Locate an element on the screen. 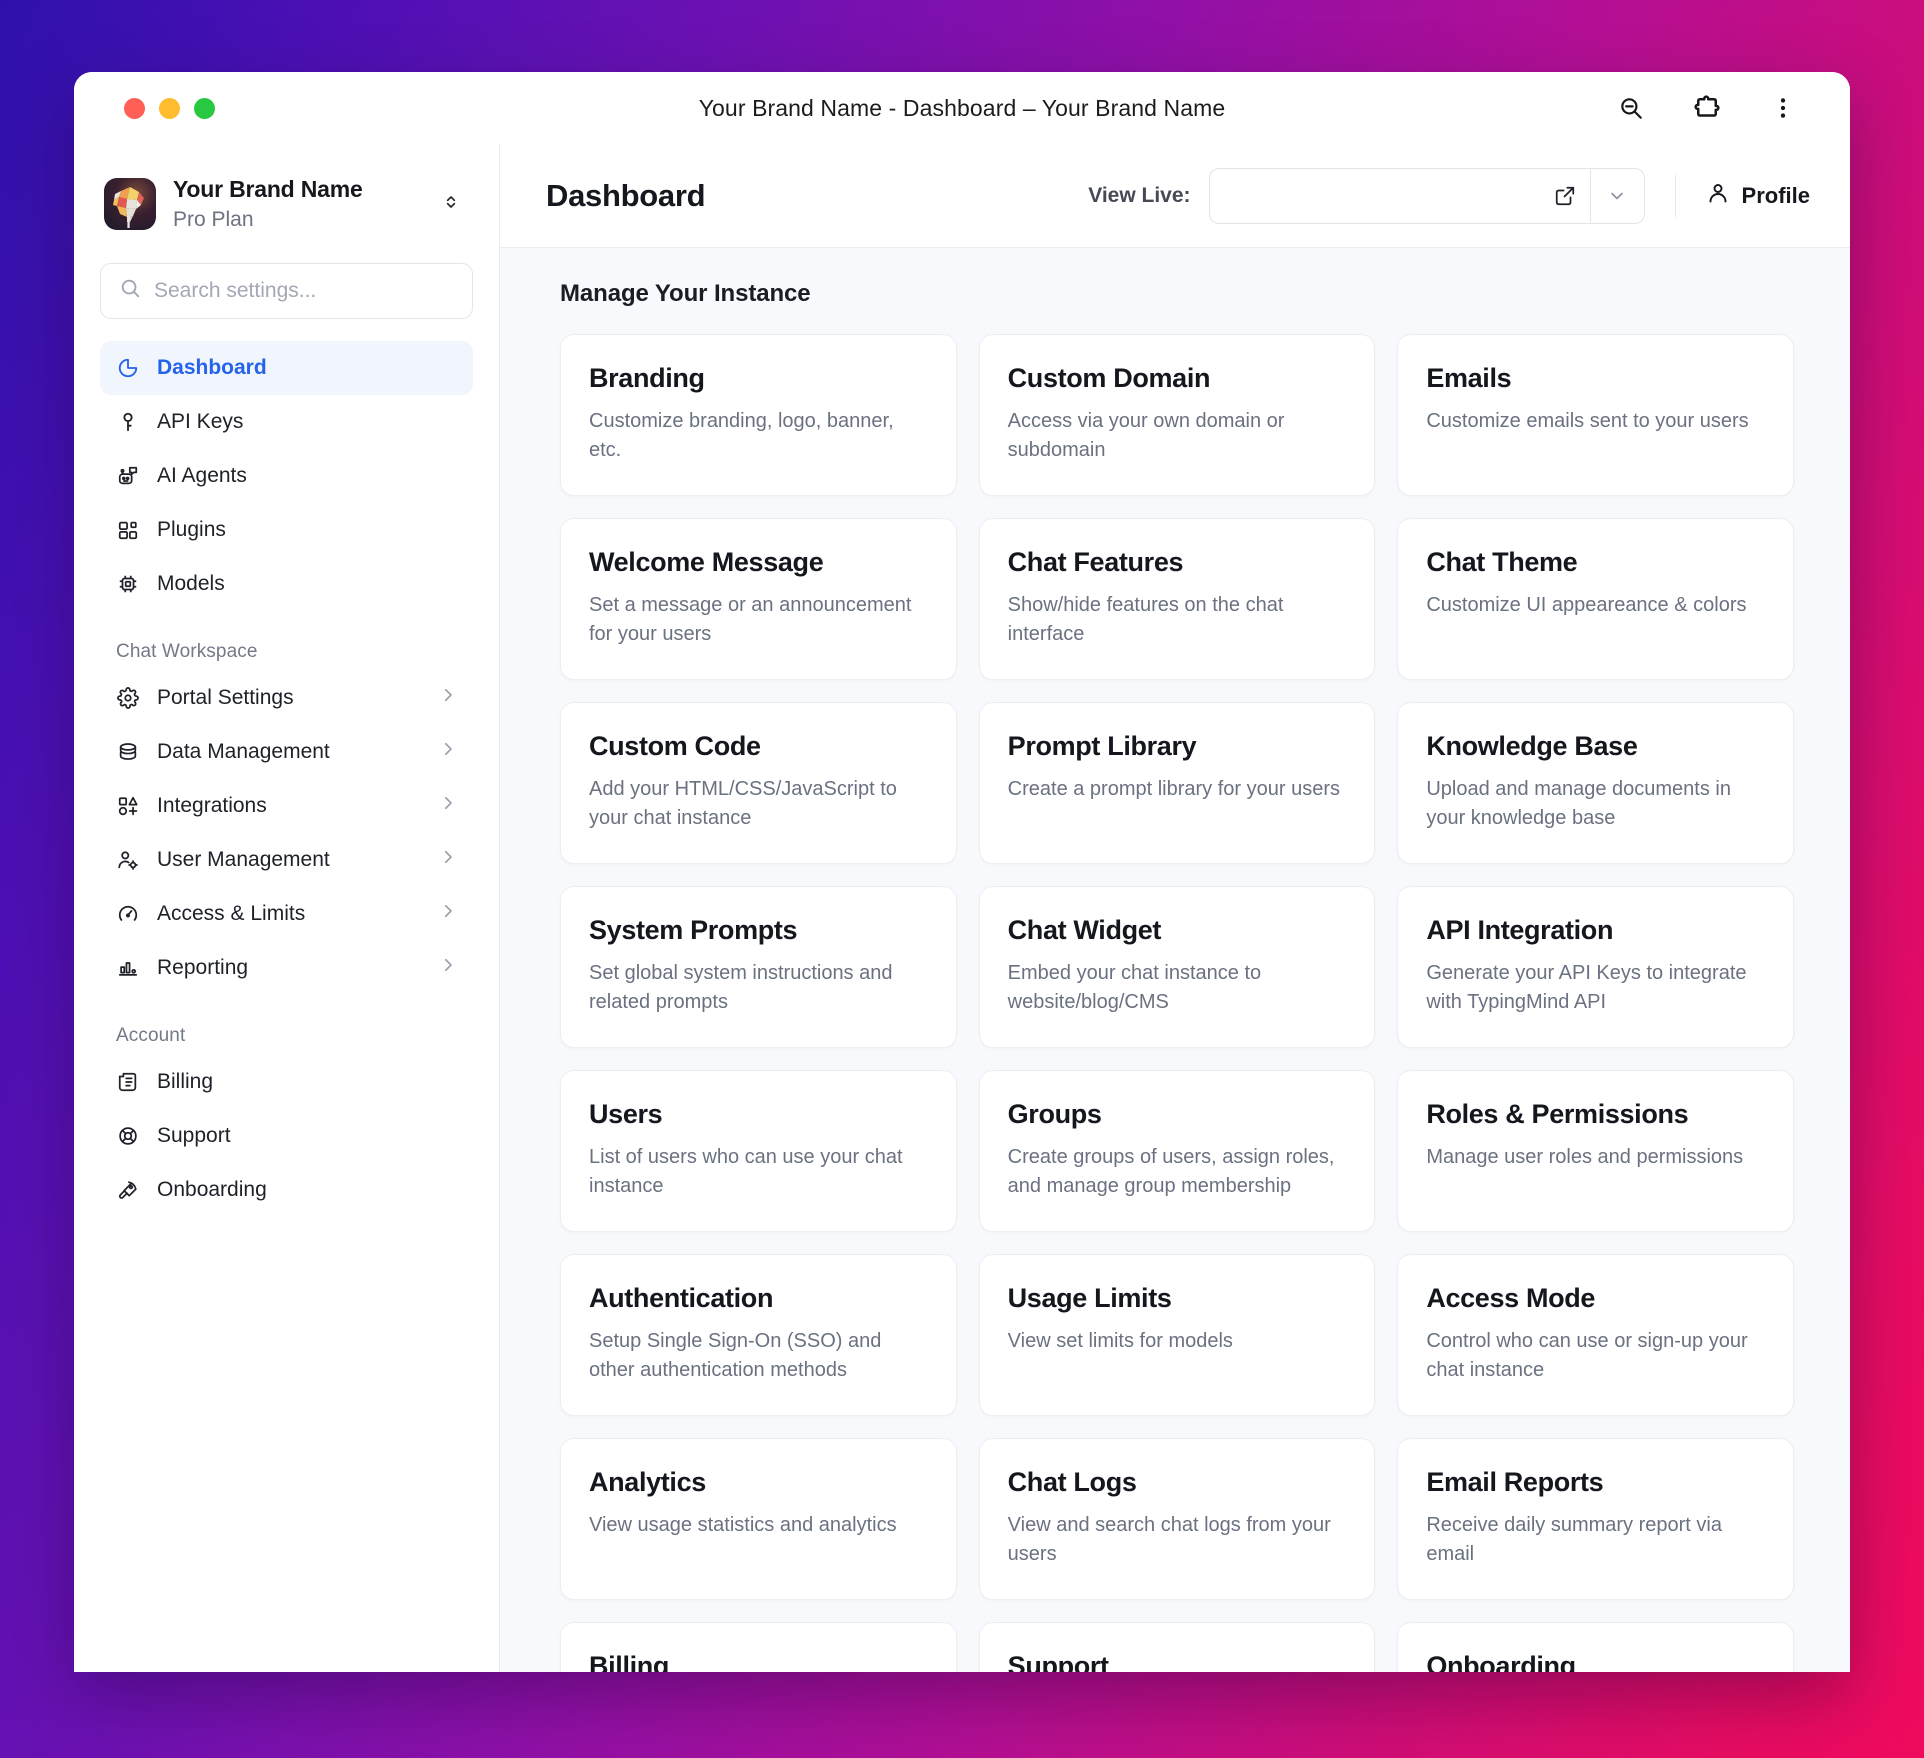  app-topbar: Dashboard View Live: Profile is located at coordinates (1175, 196).